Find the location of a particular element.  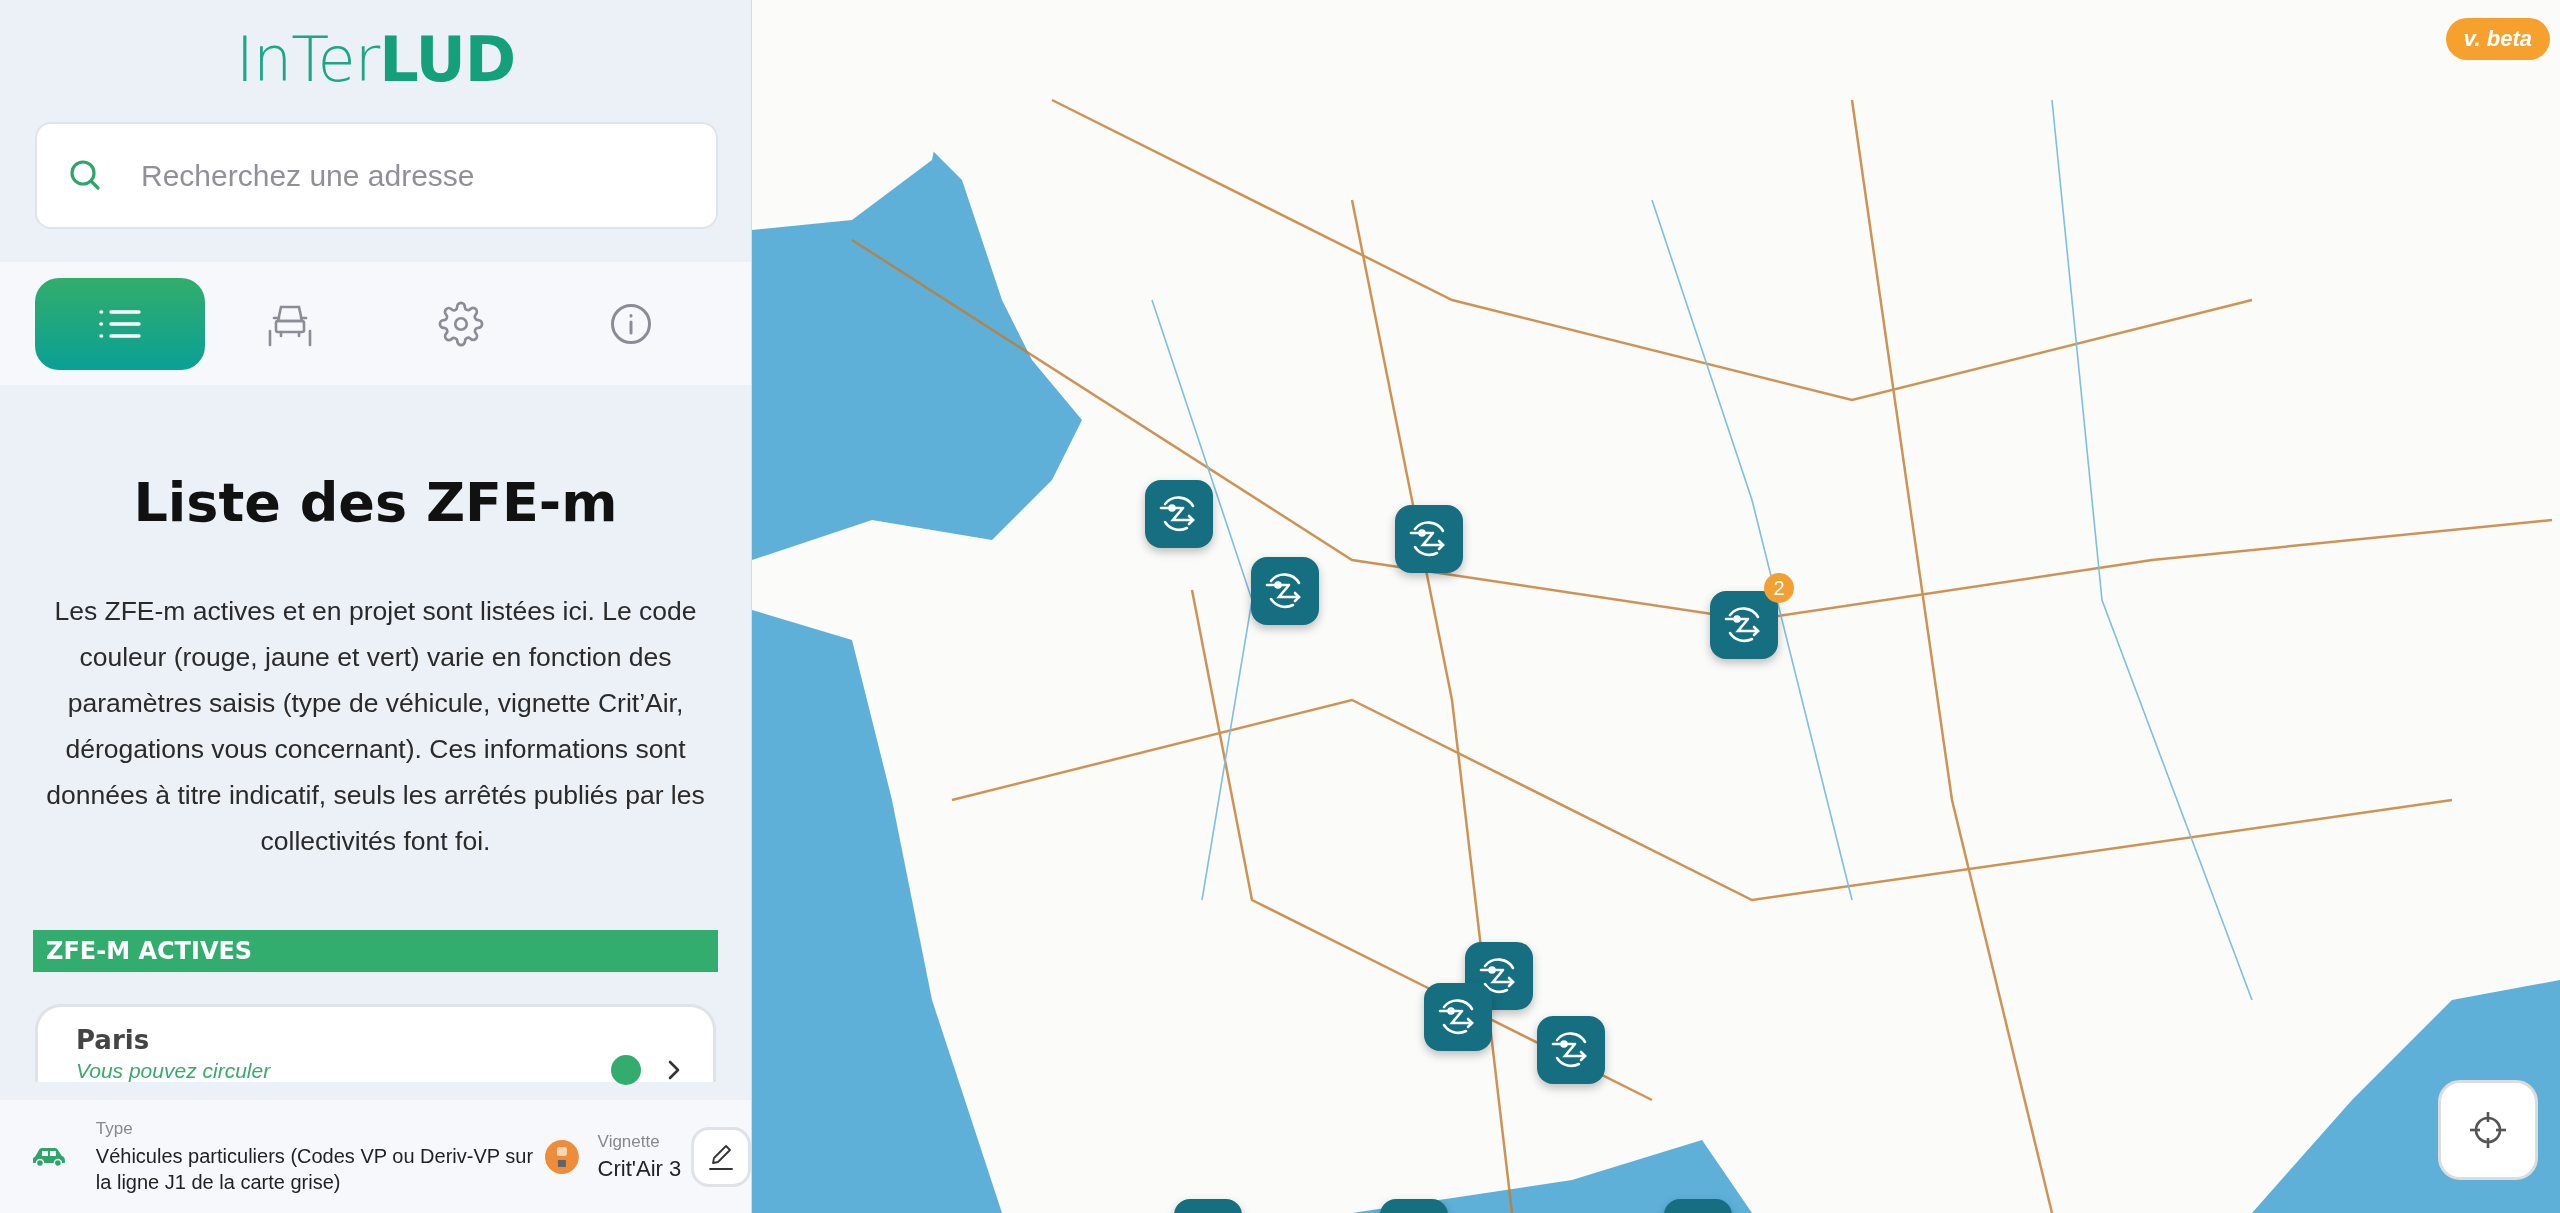

crosshair-icon is located at coordinates (2488, 1130).